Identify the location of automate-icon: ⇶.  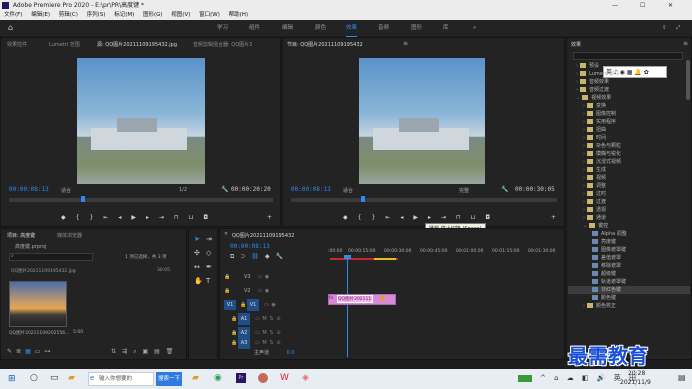
(127, 351).